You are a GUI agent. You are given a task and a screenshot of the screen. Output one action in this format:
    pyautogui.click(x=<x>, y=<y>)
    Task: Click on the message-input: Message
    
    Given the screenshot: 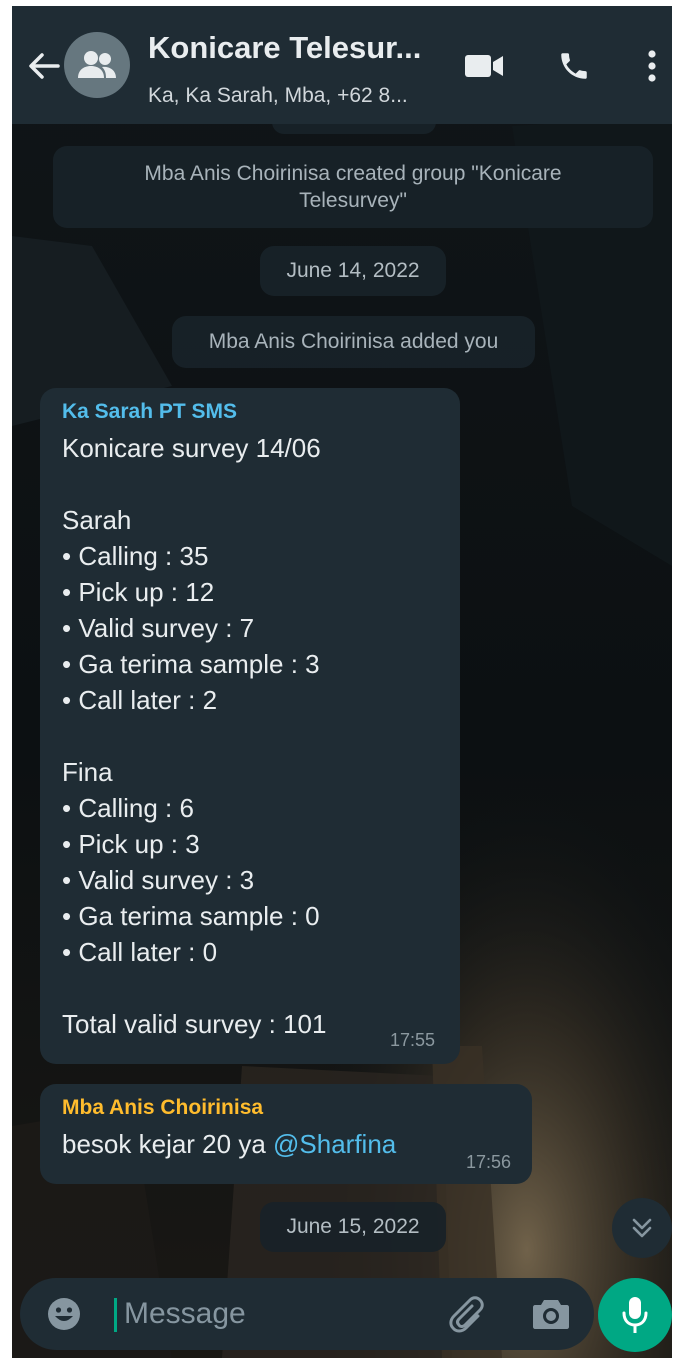 What is the action you would take?
    pyautogui.click(x=185, y=1314)
    